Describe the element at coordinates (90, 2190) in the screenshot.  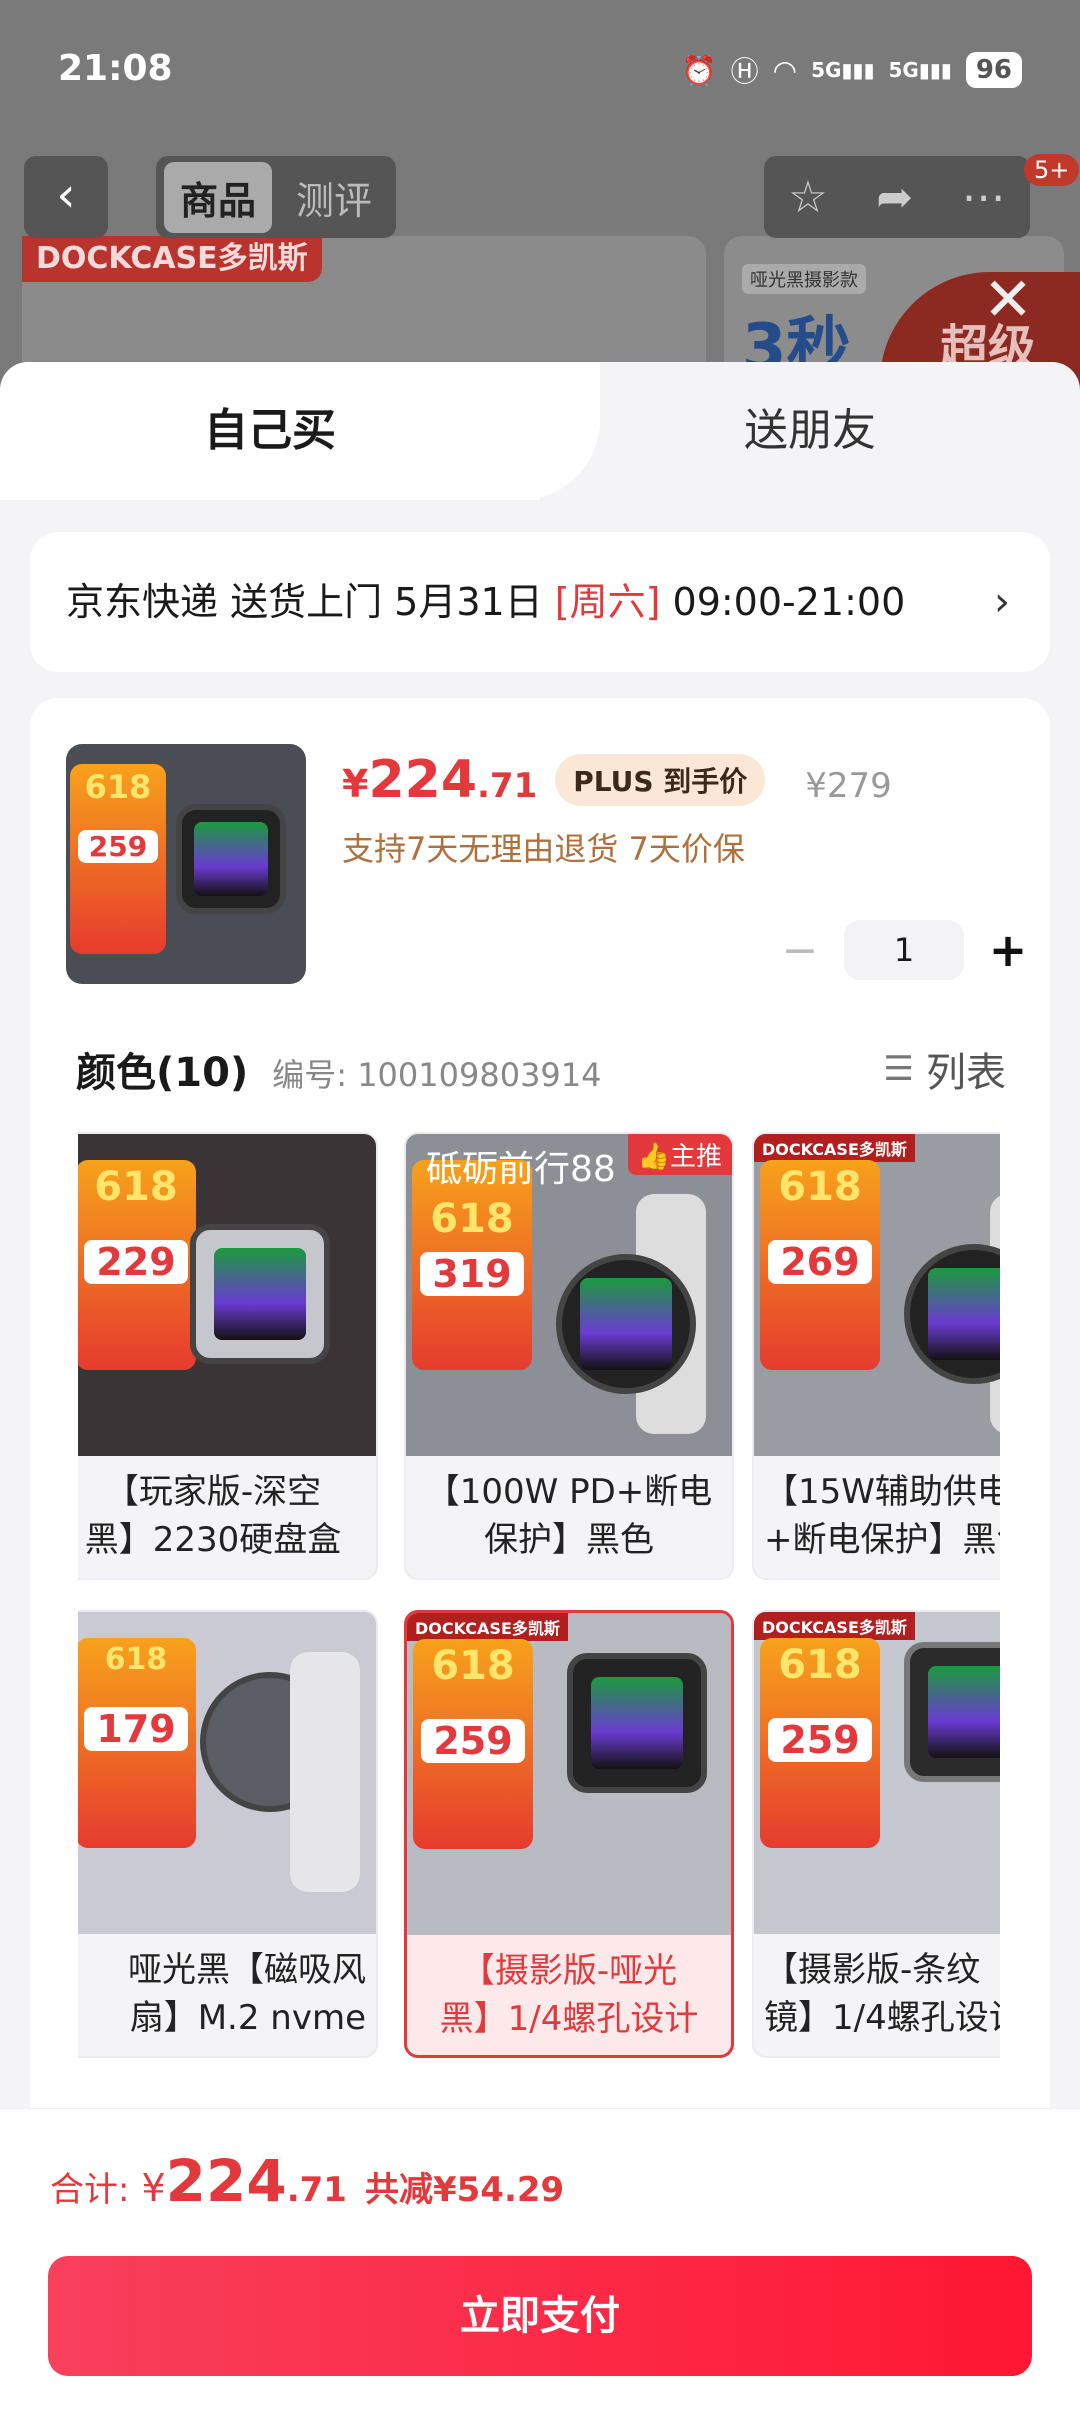
I see `total-label: 合计:` at that location.